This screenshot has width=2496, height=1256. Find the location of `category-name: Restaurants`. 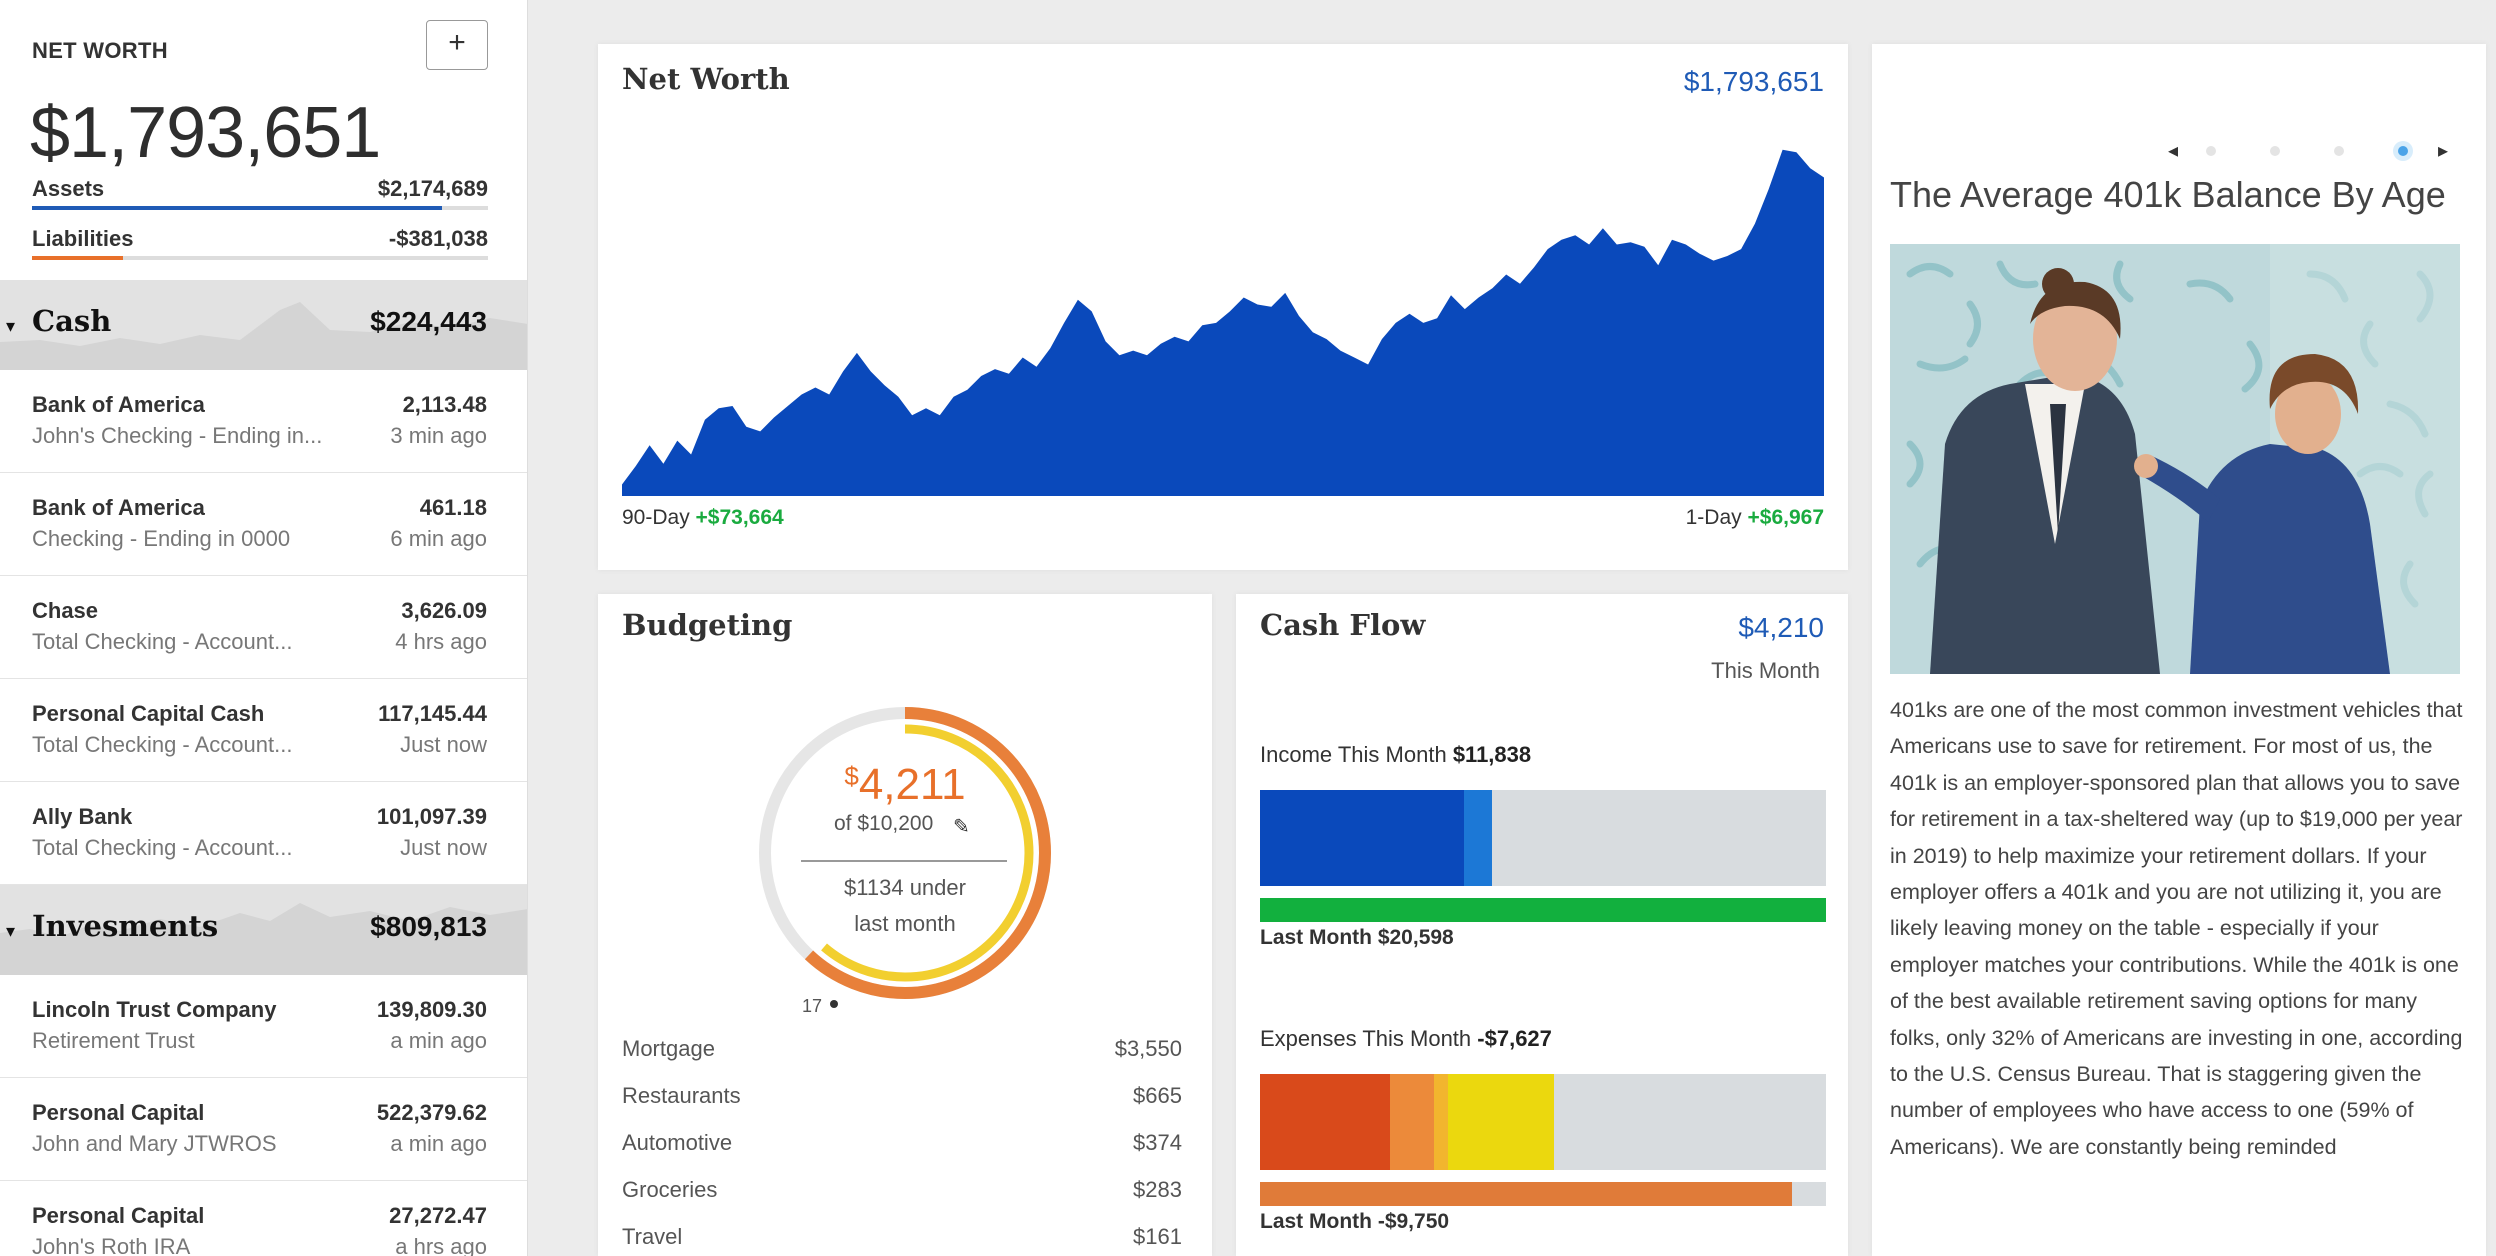

category-name: Restaurants is located at coordinates (681, 1095).